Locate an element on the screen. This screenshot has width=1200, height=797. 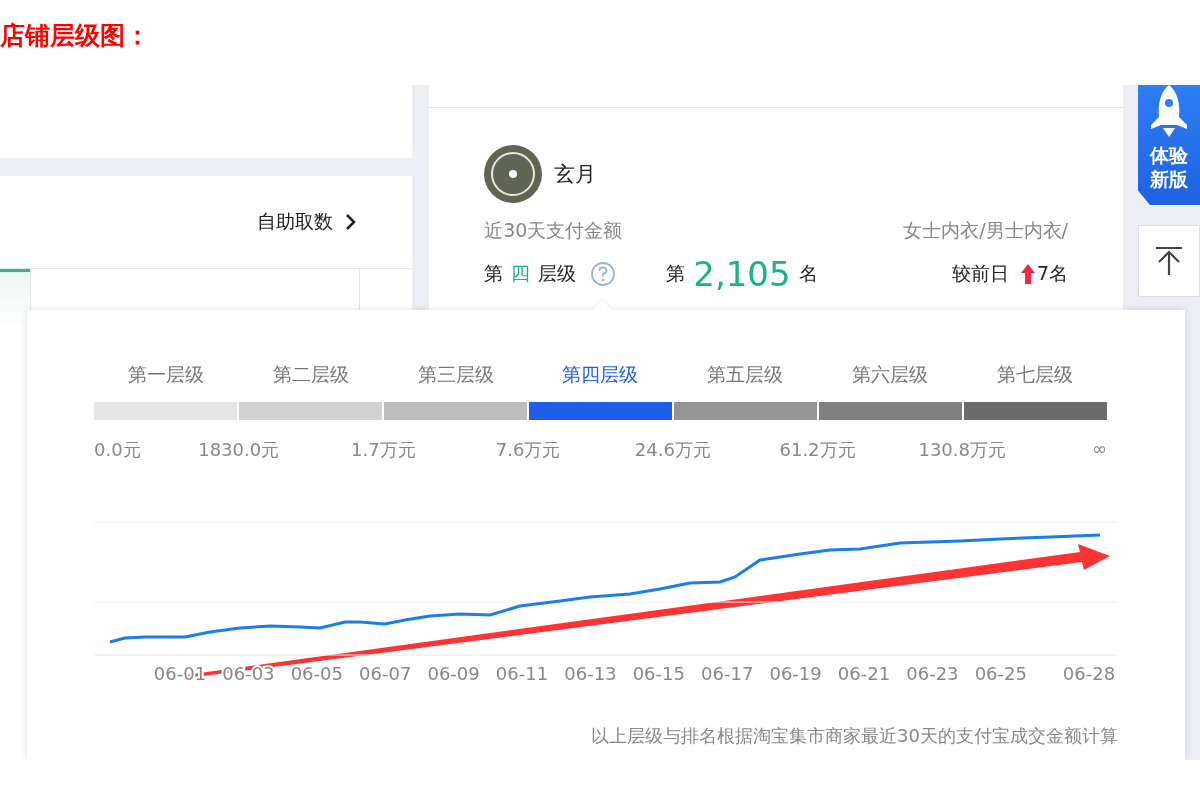
axis-label: 06-19 is located at coordinates (795, 673).